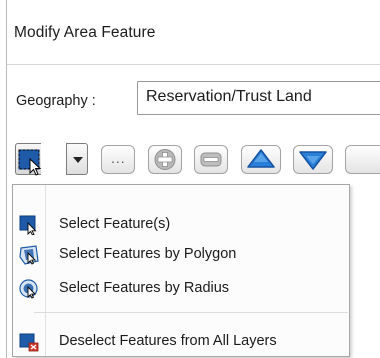 The width and height of the screenshot is (380, 358). What do you see at coordinates (85, 32) in the screenshot?
I see `dialog-title: Modify Area Feature` at bounding box center [85, 32].